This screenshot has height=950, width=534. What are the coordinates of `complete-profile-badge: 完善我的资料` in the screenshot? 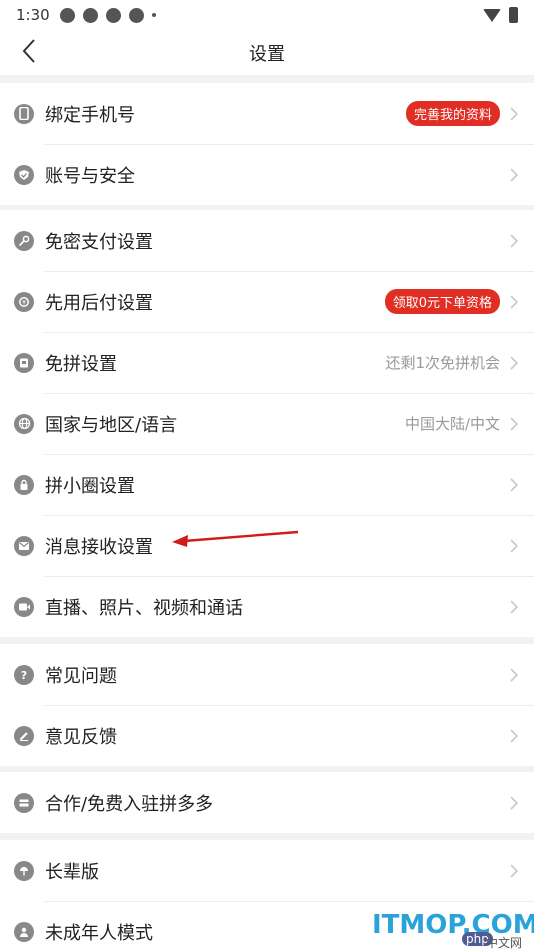 It's located at (452, 113).